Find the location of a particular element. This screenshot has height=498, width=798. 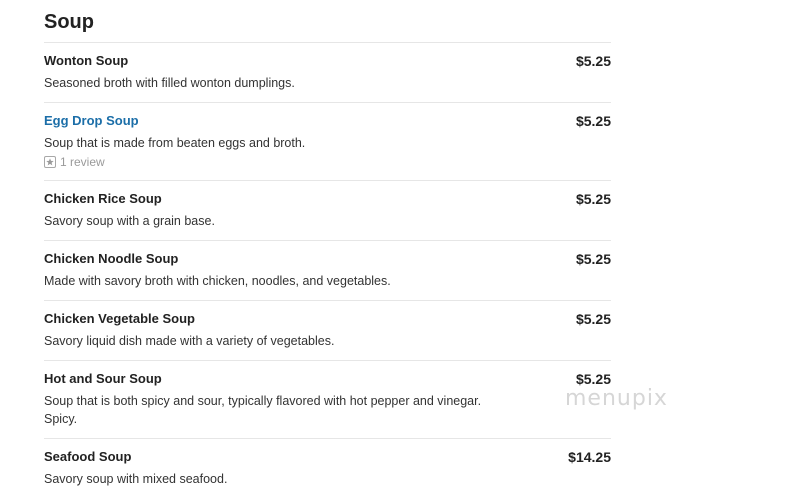

item-description: Savory soup with mixed seafood. is located at coordinates (136, 479).